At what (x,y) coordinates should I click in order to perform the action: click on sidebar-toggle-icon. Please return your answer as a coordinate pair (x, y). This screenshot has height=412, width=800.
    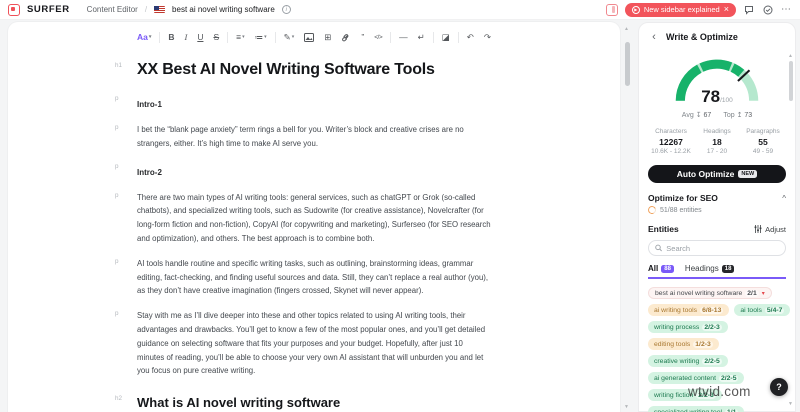
    Looking at the image, I should click on (611, 9).